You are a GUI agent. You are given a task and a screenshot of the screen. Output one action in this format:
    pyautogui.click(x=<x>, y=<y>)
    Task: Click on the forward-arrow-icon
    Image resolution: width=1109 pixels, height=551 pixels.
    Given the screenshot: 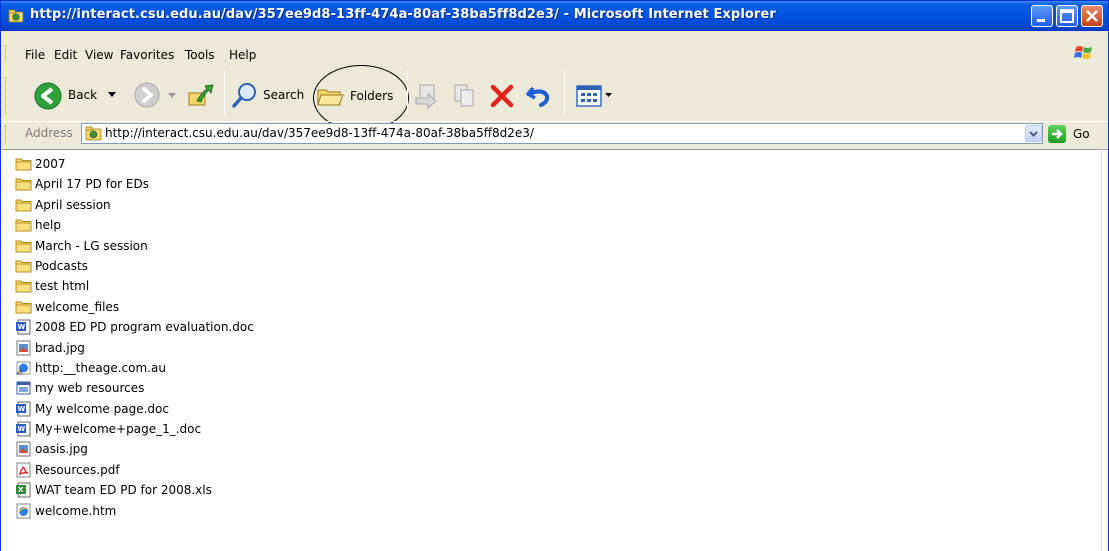 What is the action you would take?
    pyautogui.click(x=147, y=95)
    